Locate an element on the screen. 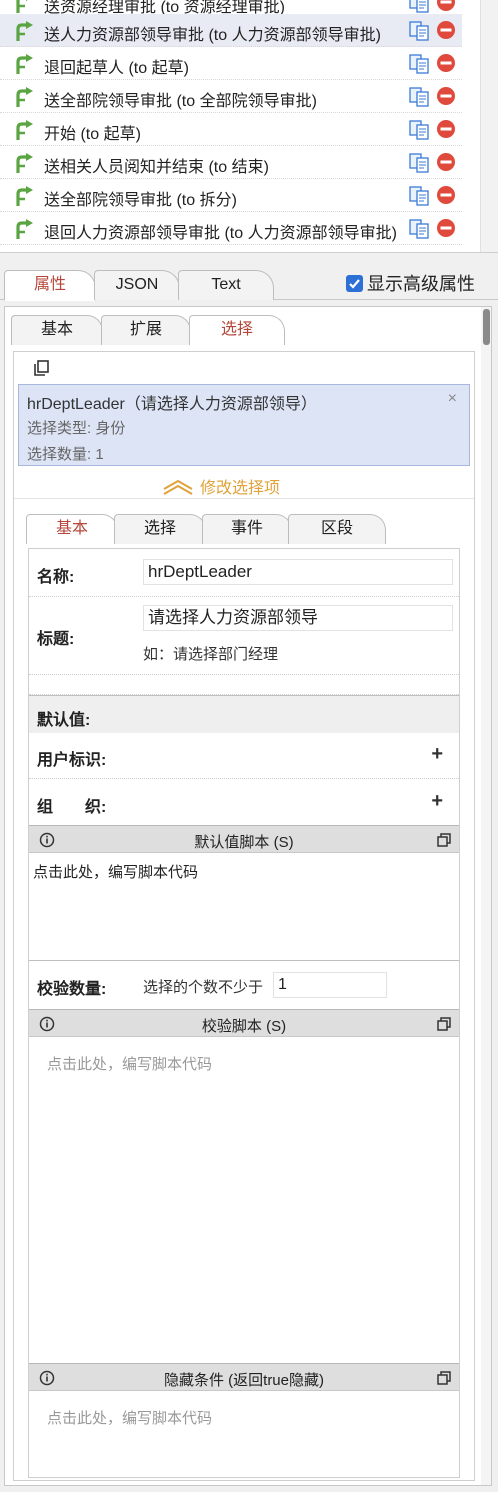 This screenshot has width=498, height=1492. property-scrollbar is located at coordinates (486, 896).